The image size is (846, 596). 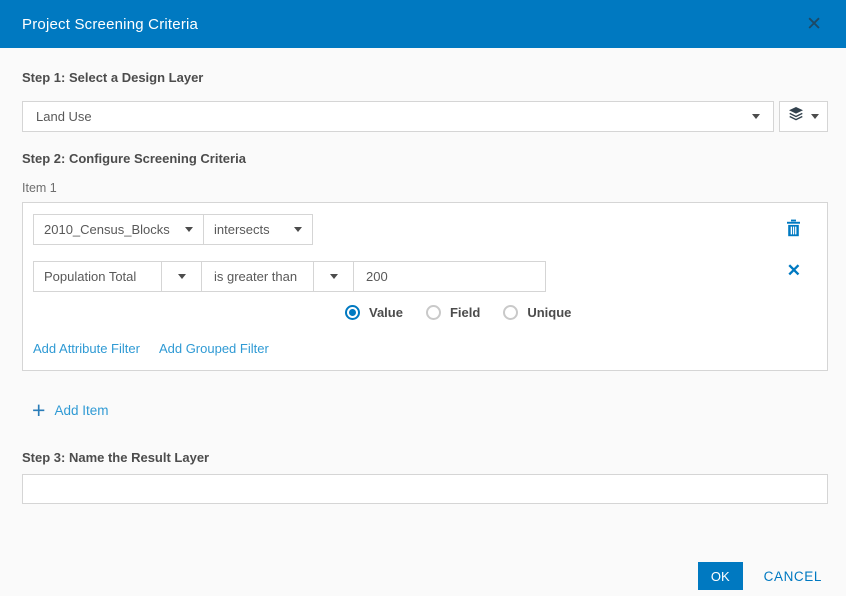 I want to click on radio-value: Value, so click(x=374, y=312).